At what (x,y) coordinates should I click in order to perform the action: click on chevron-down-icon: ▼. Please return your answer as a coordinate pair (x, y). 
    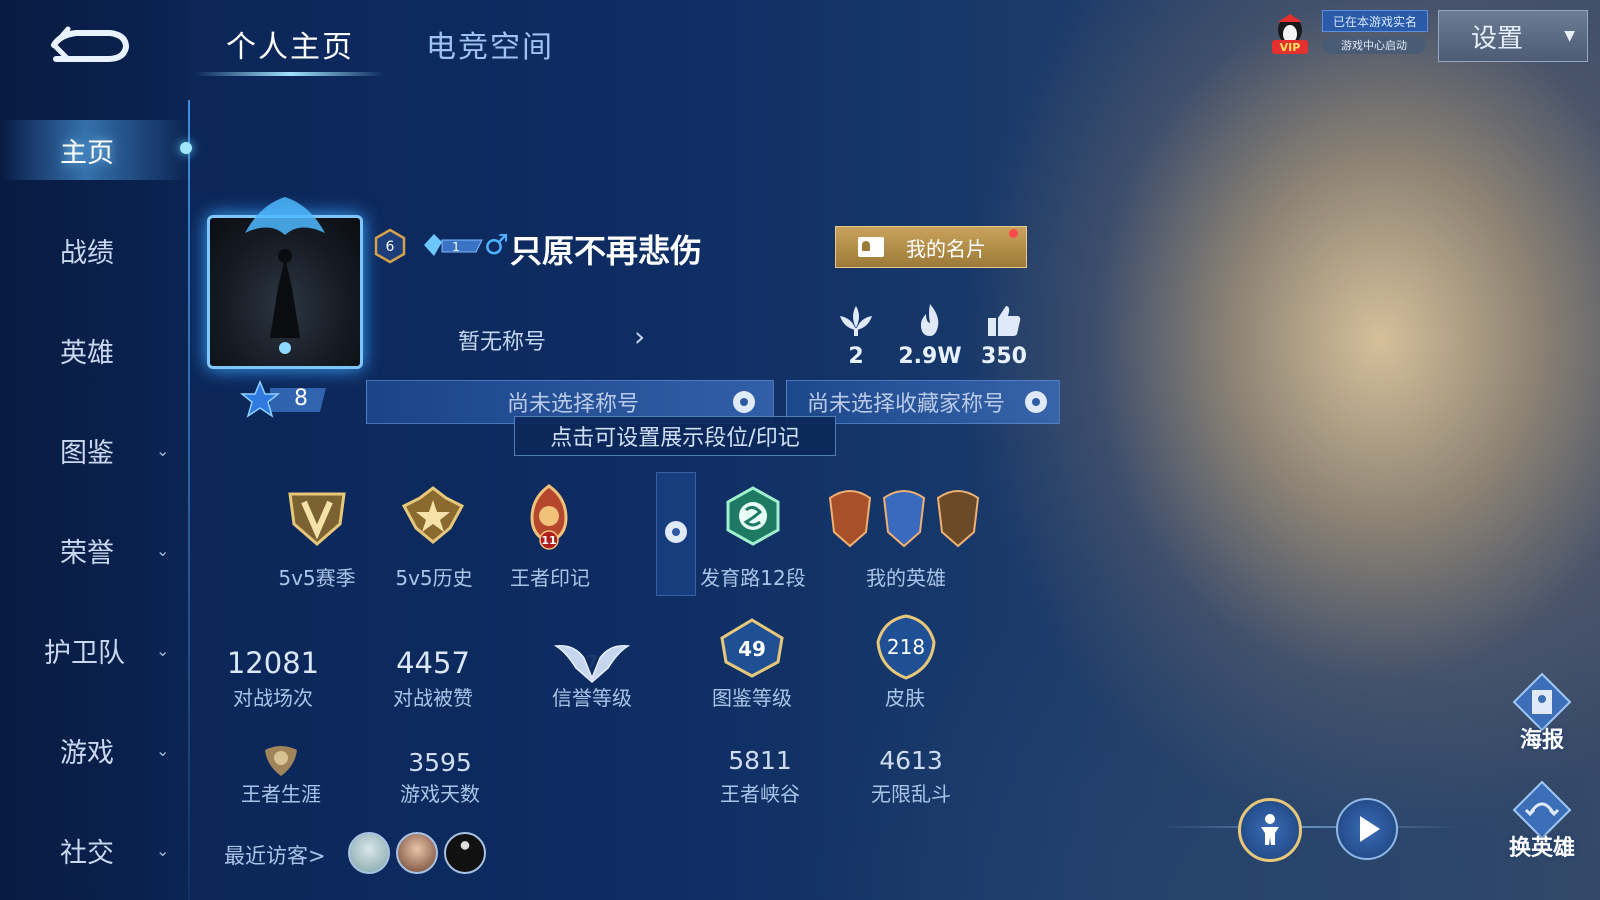
    Looking at the image, I should click on (1569, 36).